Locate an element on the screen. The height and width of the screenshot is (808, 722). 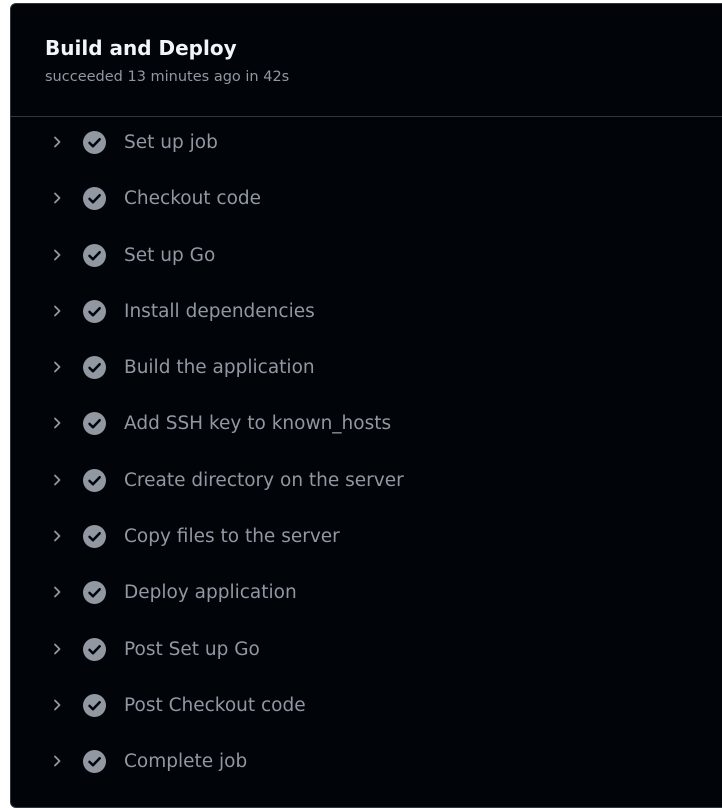
step-label: Build the application is located at coordinates (219, 368).